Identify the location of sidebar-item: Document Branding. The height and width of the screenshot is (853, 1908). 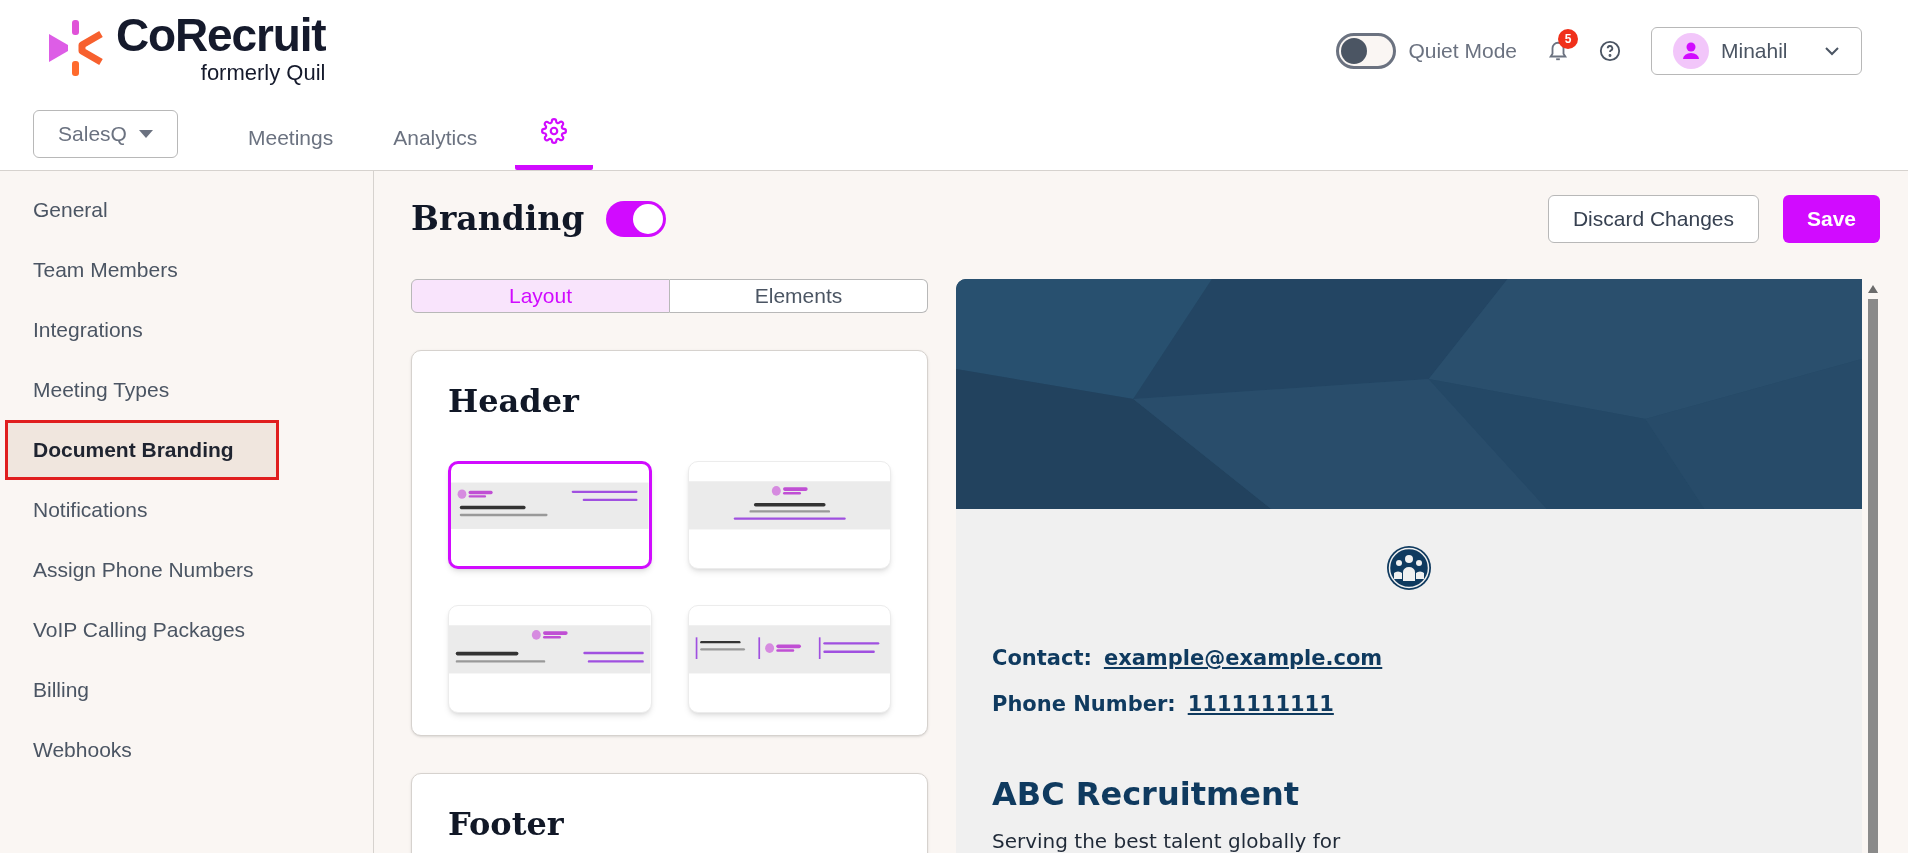
(142, 450).